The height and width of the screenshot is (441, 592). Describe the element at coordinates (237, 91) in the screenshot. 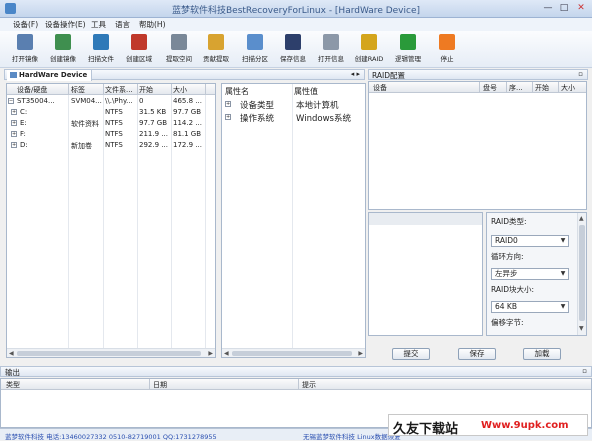

I see `col-prop-name: 属性名` at that location.